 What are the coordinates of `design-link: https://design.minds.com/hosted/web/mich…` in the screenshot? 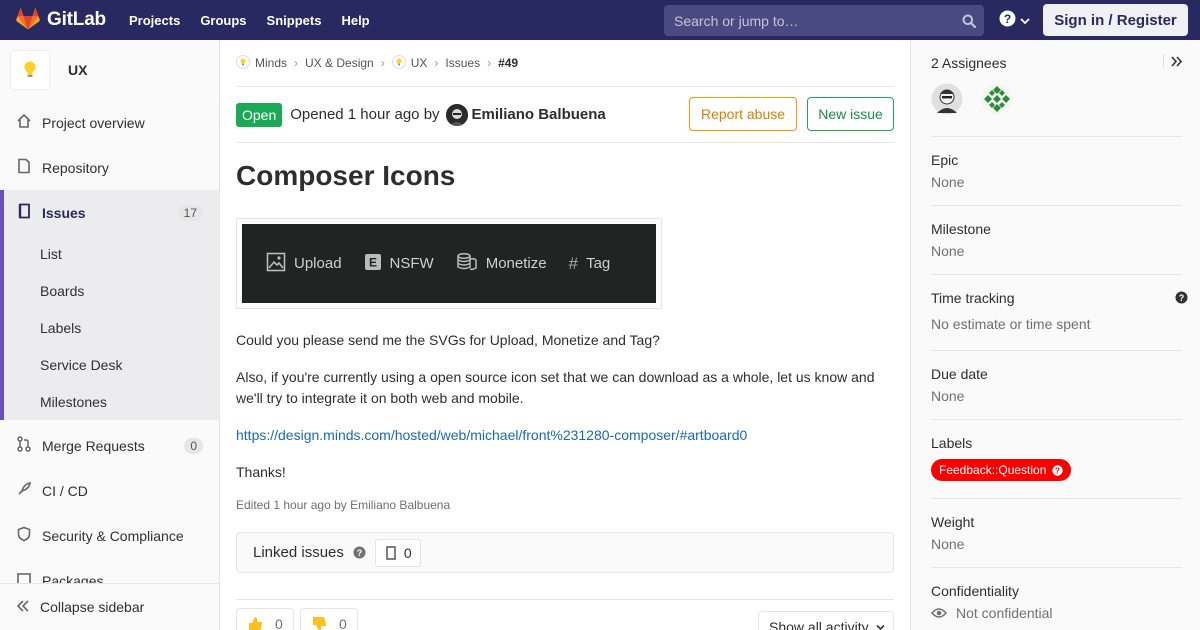 It's located at (565, 435).